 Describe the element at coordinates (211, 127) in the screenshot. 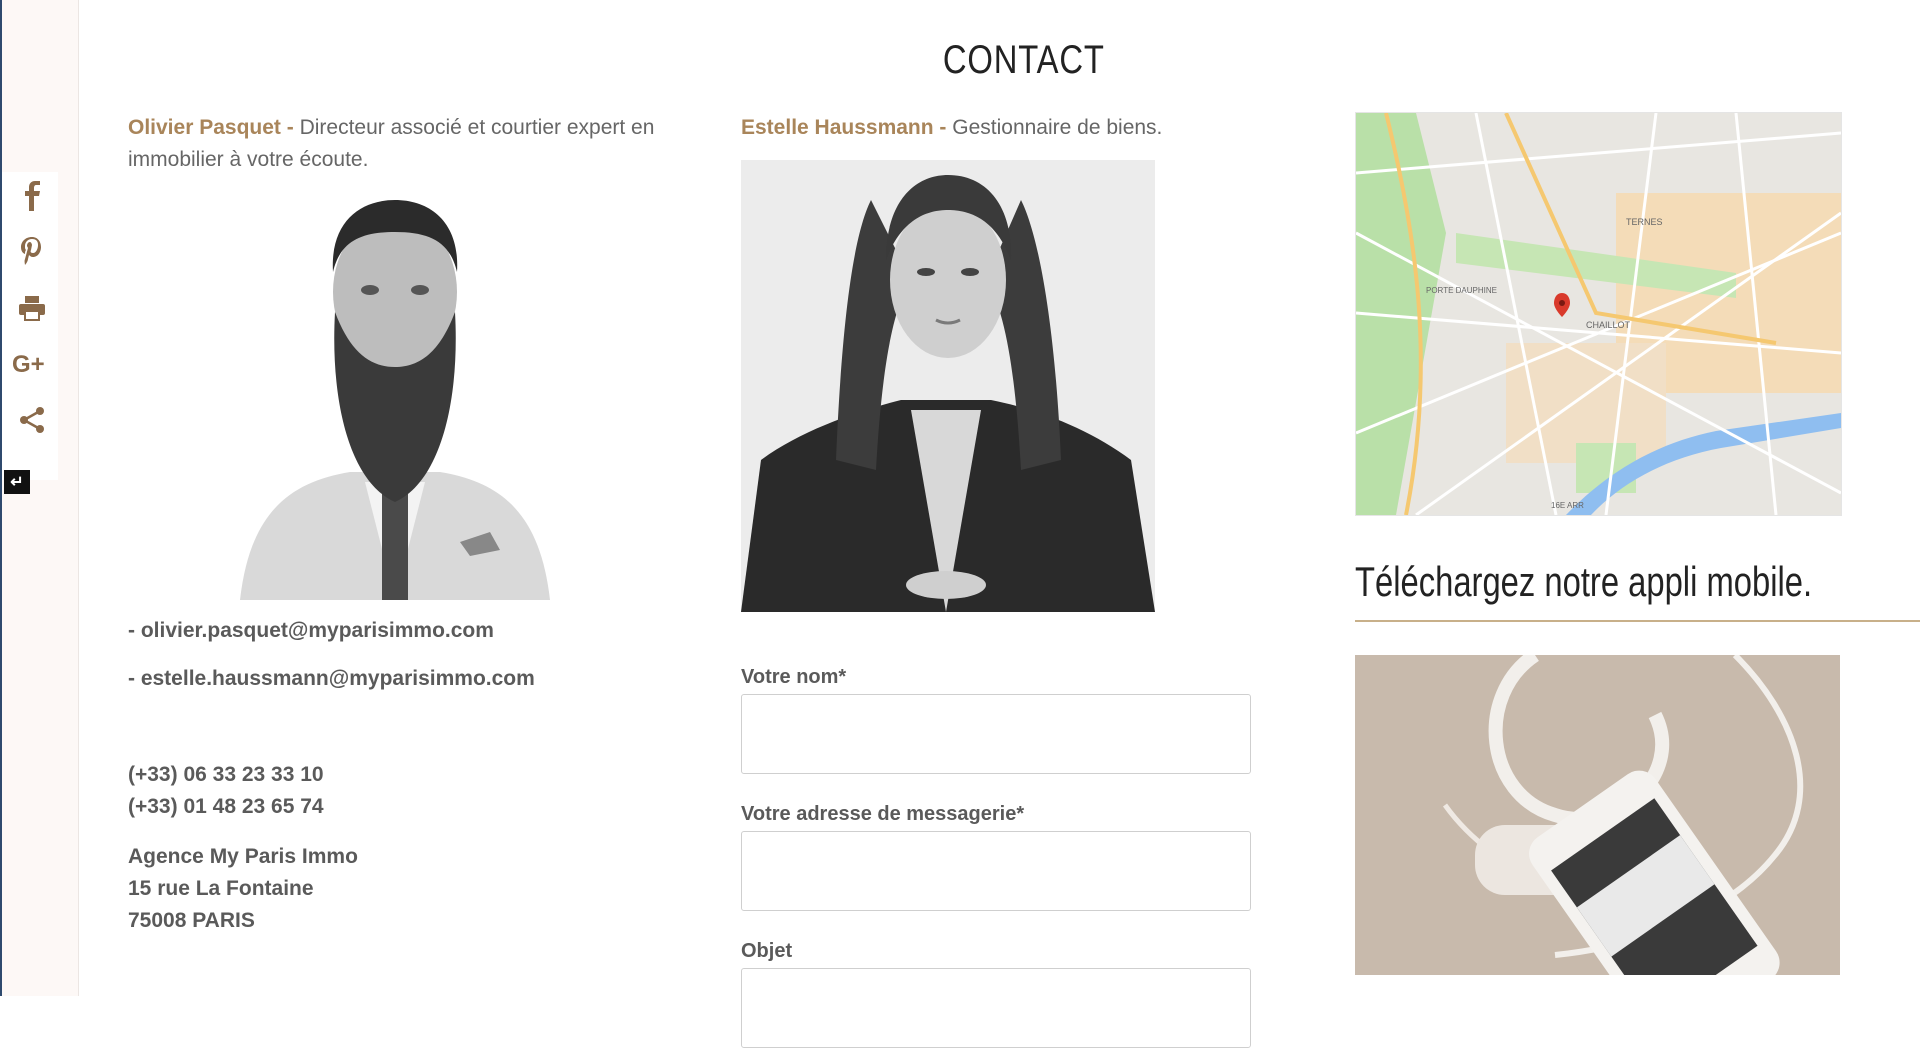

I see `contact-name: Olivier Pasquet -` at that location.